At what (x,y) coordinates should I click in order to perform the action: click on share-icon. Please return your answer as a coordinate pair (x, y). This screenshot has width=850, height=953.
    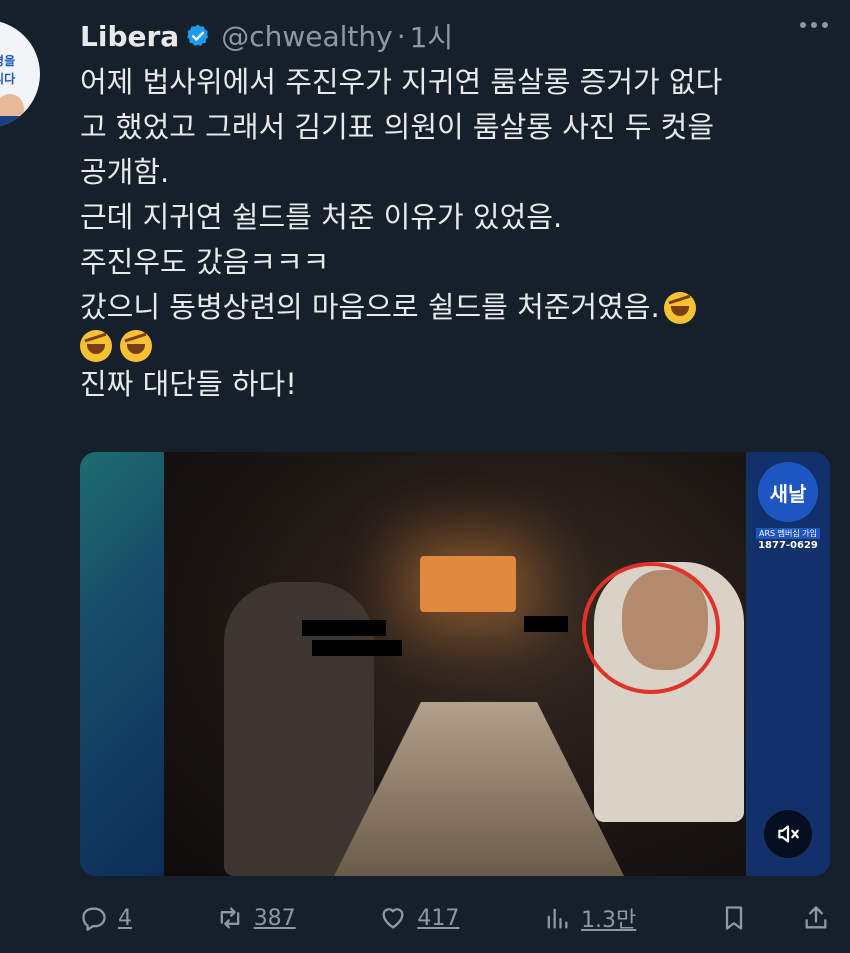
    Looking at the image, I should click on (816, 917).